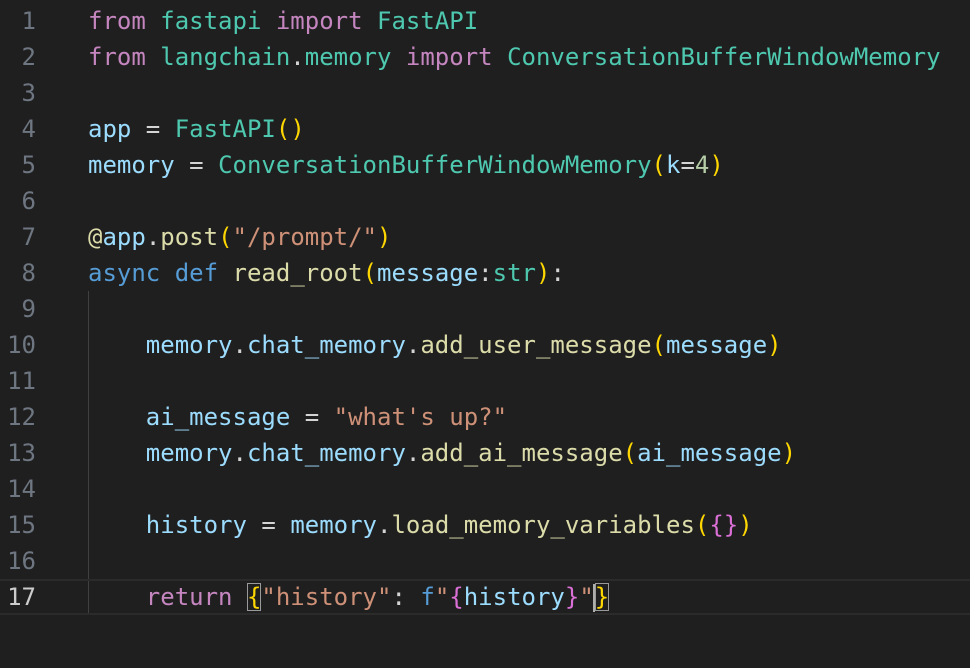  What do you see at coordinates (21, 453) in the screenshot?
I see `line-number: 13` at bounding box center [21, 453].